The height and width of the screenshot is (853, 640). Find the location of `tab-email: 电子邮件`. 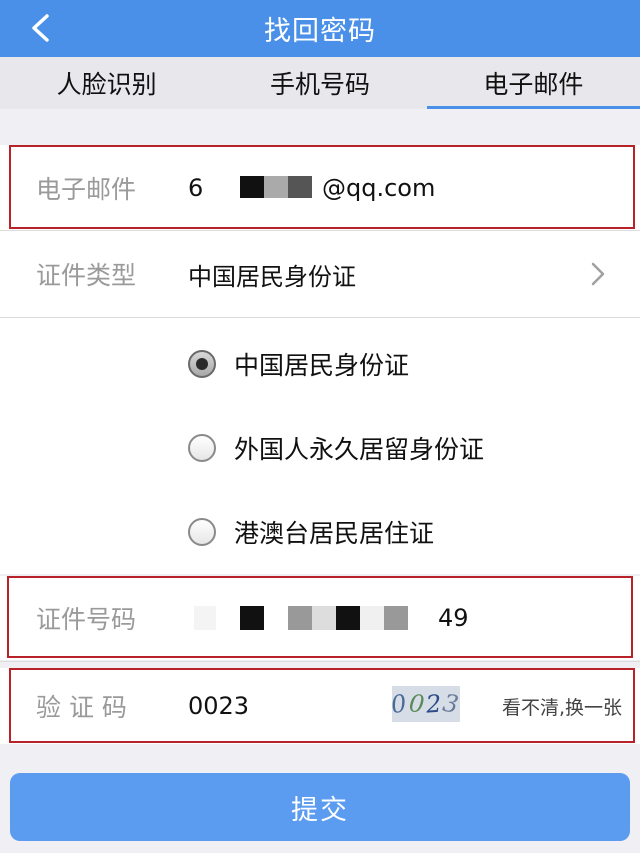

tab-email: 电子邮件 is located at coordinates (533, 83).